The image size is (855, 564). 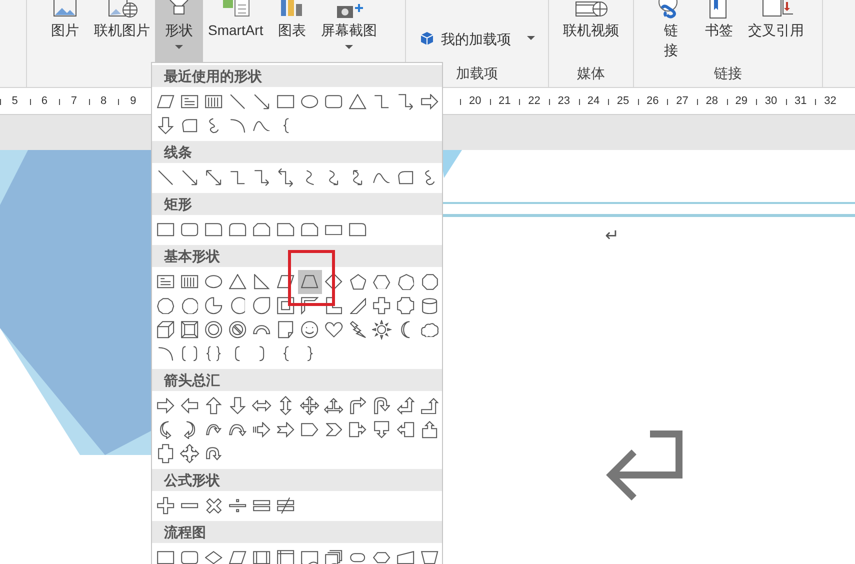 I want to click on section-header: 流程图, so click(x=297, y=532).